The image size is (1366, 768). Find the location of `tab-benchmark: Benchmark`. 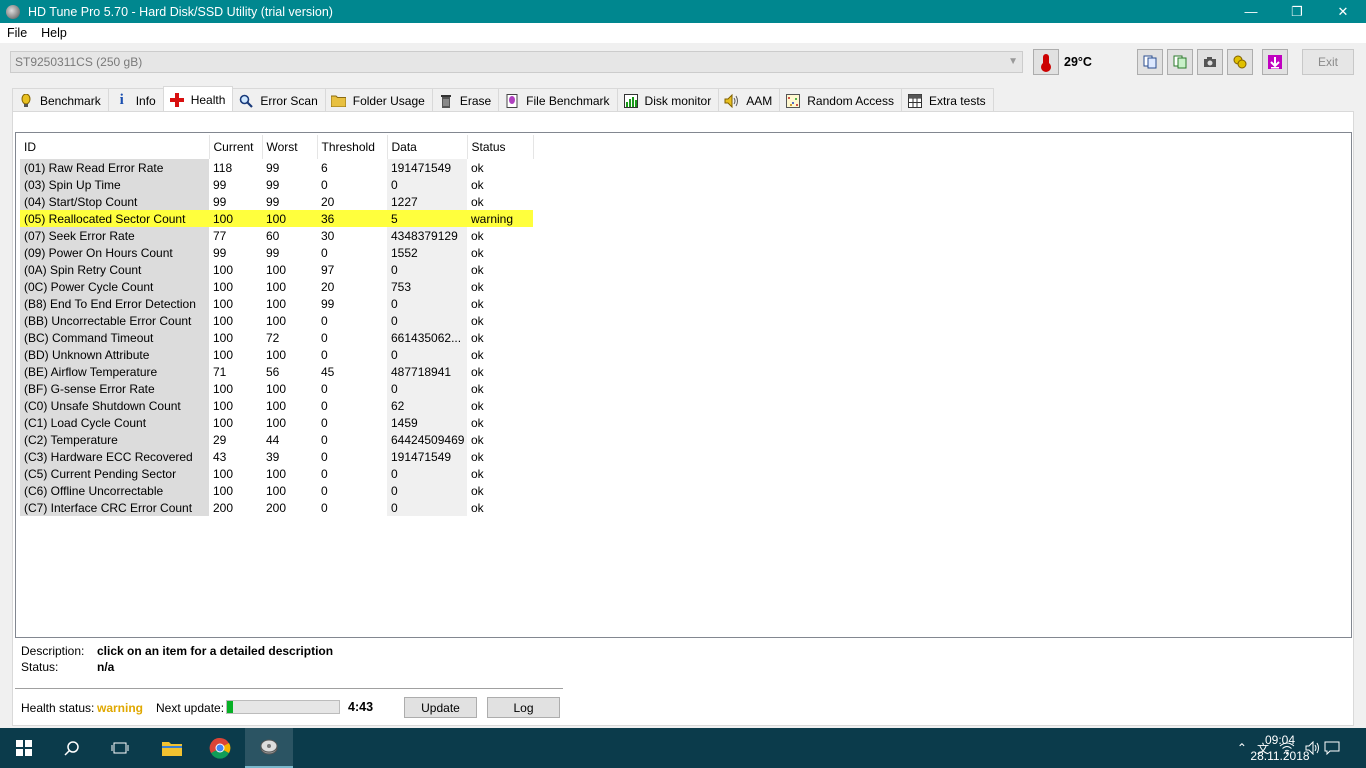

tab-benchmark: Benchmark is located at coordinates (60, 100).